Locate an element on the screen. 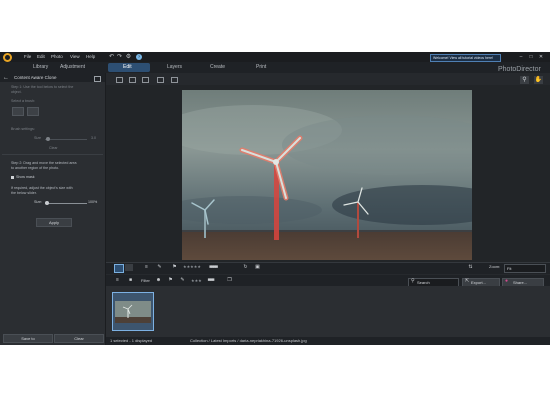 The image size is (550, 400). expand-panel-icon is located at coordinates (97, 79).